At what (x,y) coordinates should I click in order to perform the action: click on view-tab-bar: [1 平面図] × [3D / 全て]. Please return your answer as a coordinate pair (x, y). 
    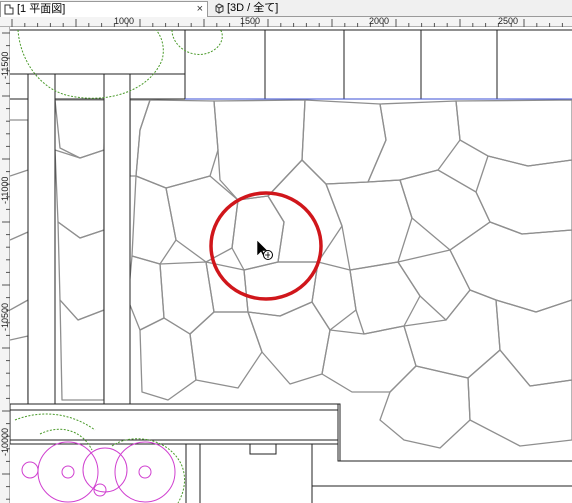
    Looking at the image, I should click on (286, 8).